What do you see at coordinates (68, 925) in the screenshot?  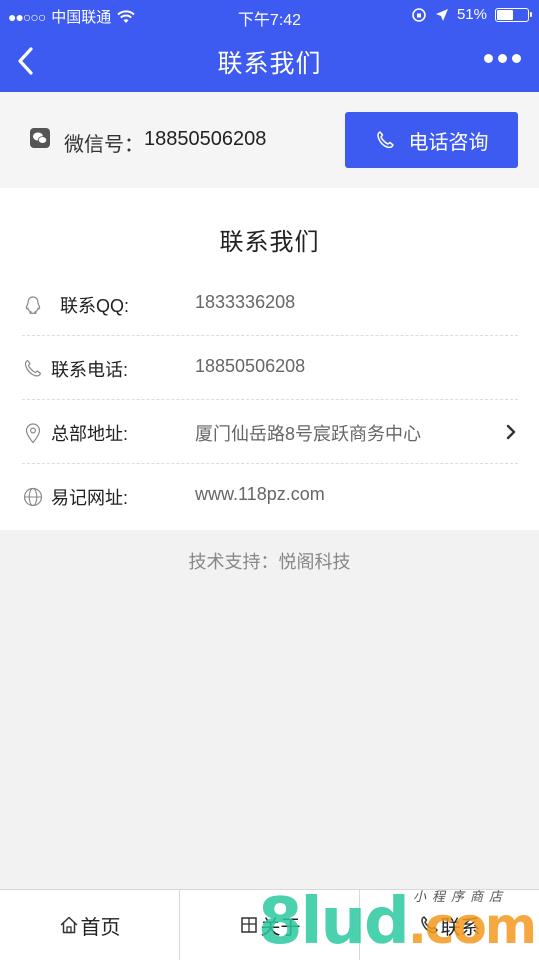 I see `home-icon` at bounding box center [68, 925].